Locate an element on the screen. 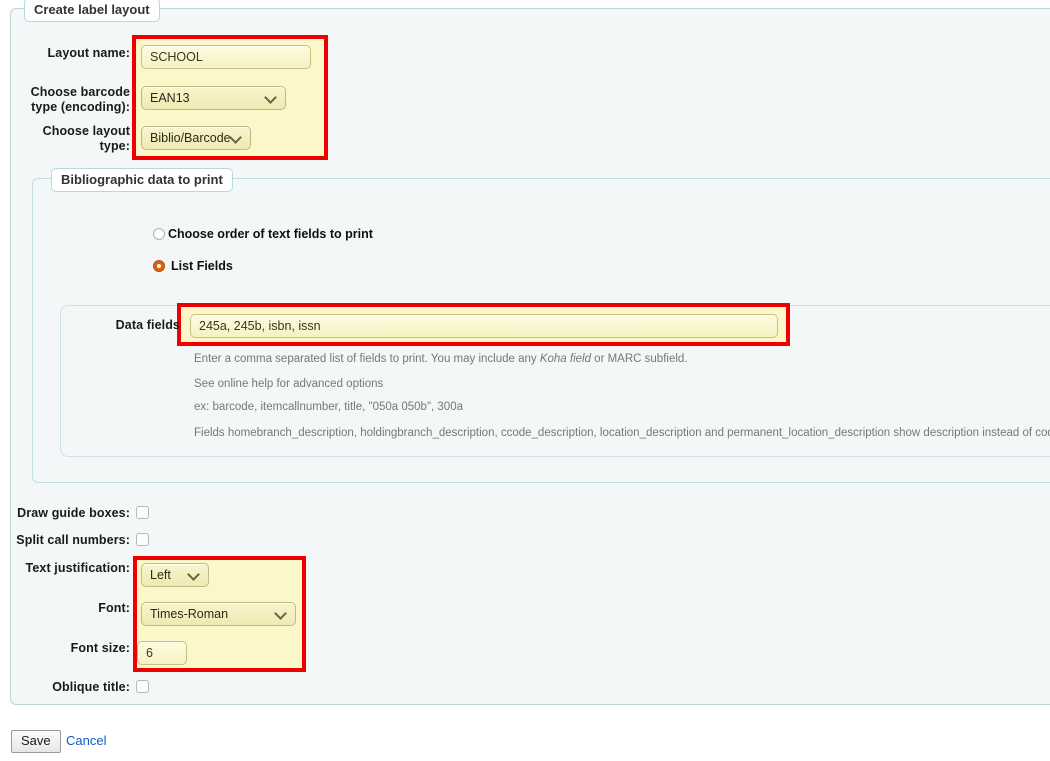  radio-list-fields is located at coordinates (159, 266).